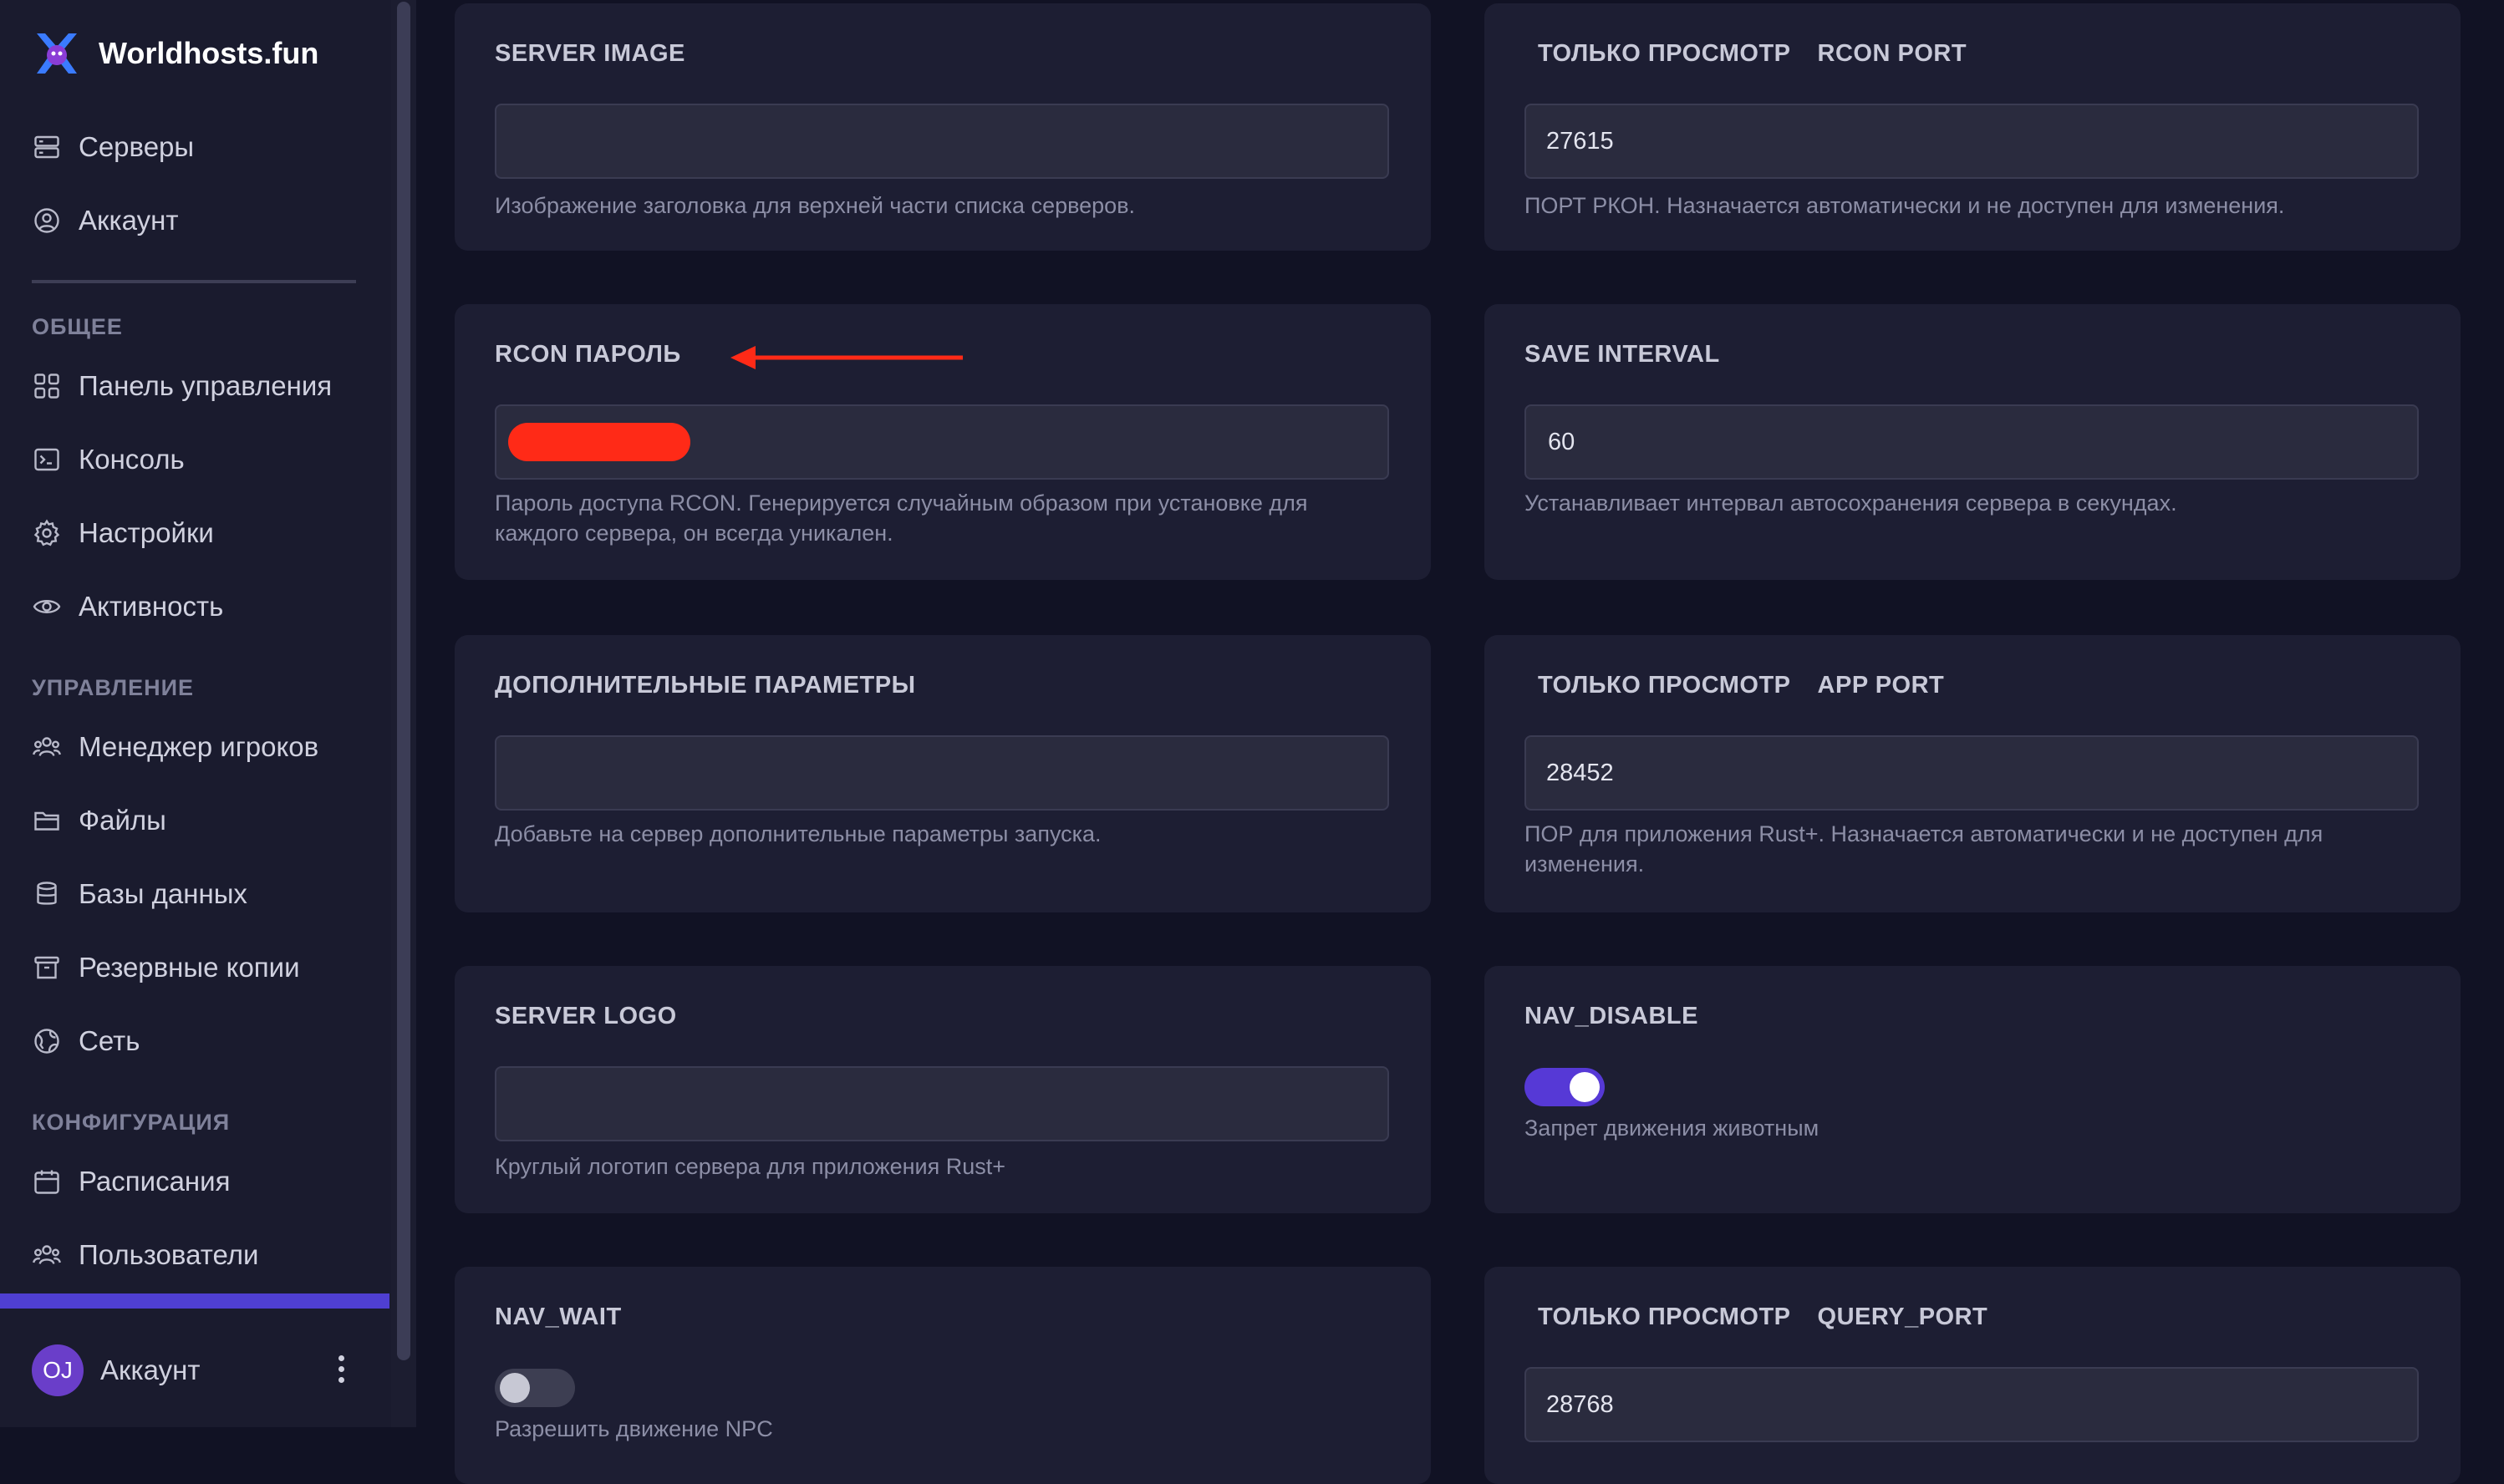 This screenshot has width=2504, height=1484. I want to click on sidebar-item-account: Аккаунт, so click(105, 221).